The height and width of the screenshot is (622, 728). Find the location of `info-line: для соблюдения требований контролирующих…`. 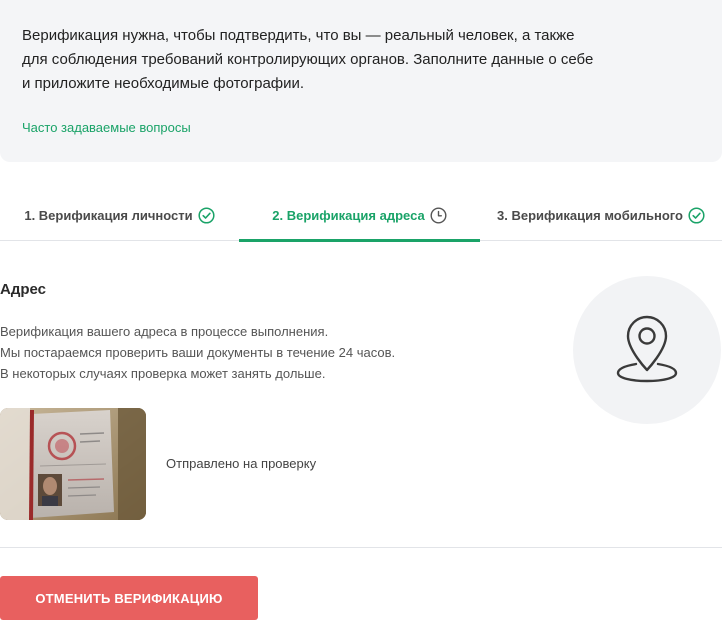

info-line: для соблюдения требований контролирующих… is located at coordinates (308, 59).